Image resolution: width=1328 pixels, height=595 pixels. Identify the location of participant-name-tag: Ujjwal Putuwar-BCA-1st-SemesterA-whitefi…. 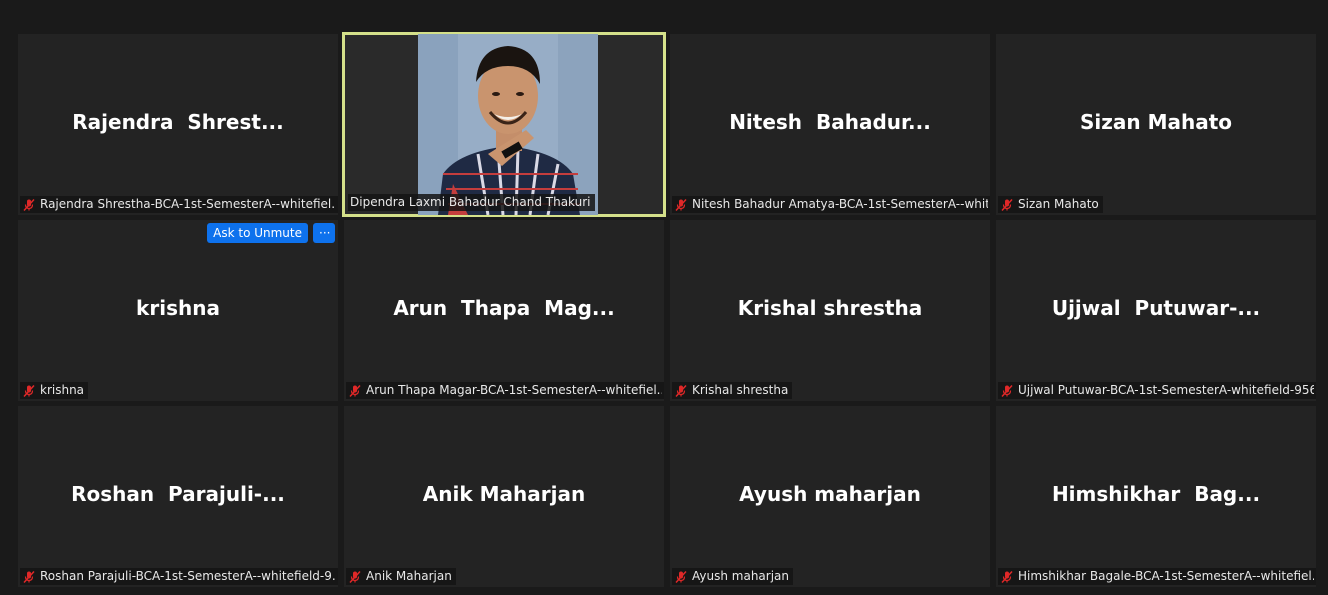
(1157, 390).